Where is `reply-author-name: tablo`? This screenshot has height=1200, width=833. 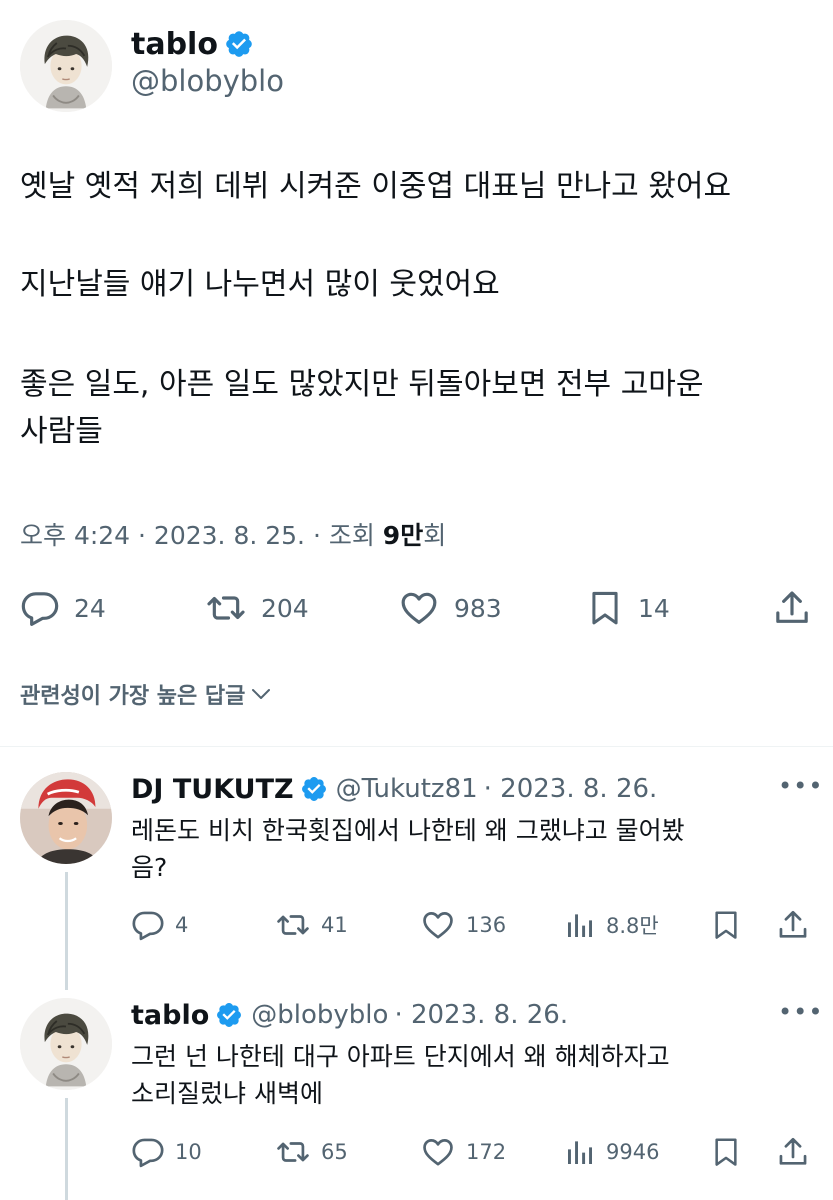 reply-author-name: tablo is located at coordinates (170, 1015).